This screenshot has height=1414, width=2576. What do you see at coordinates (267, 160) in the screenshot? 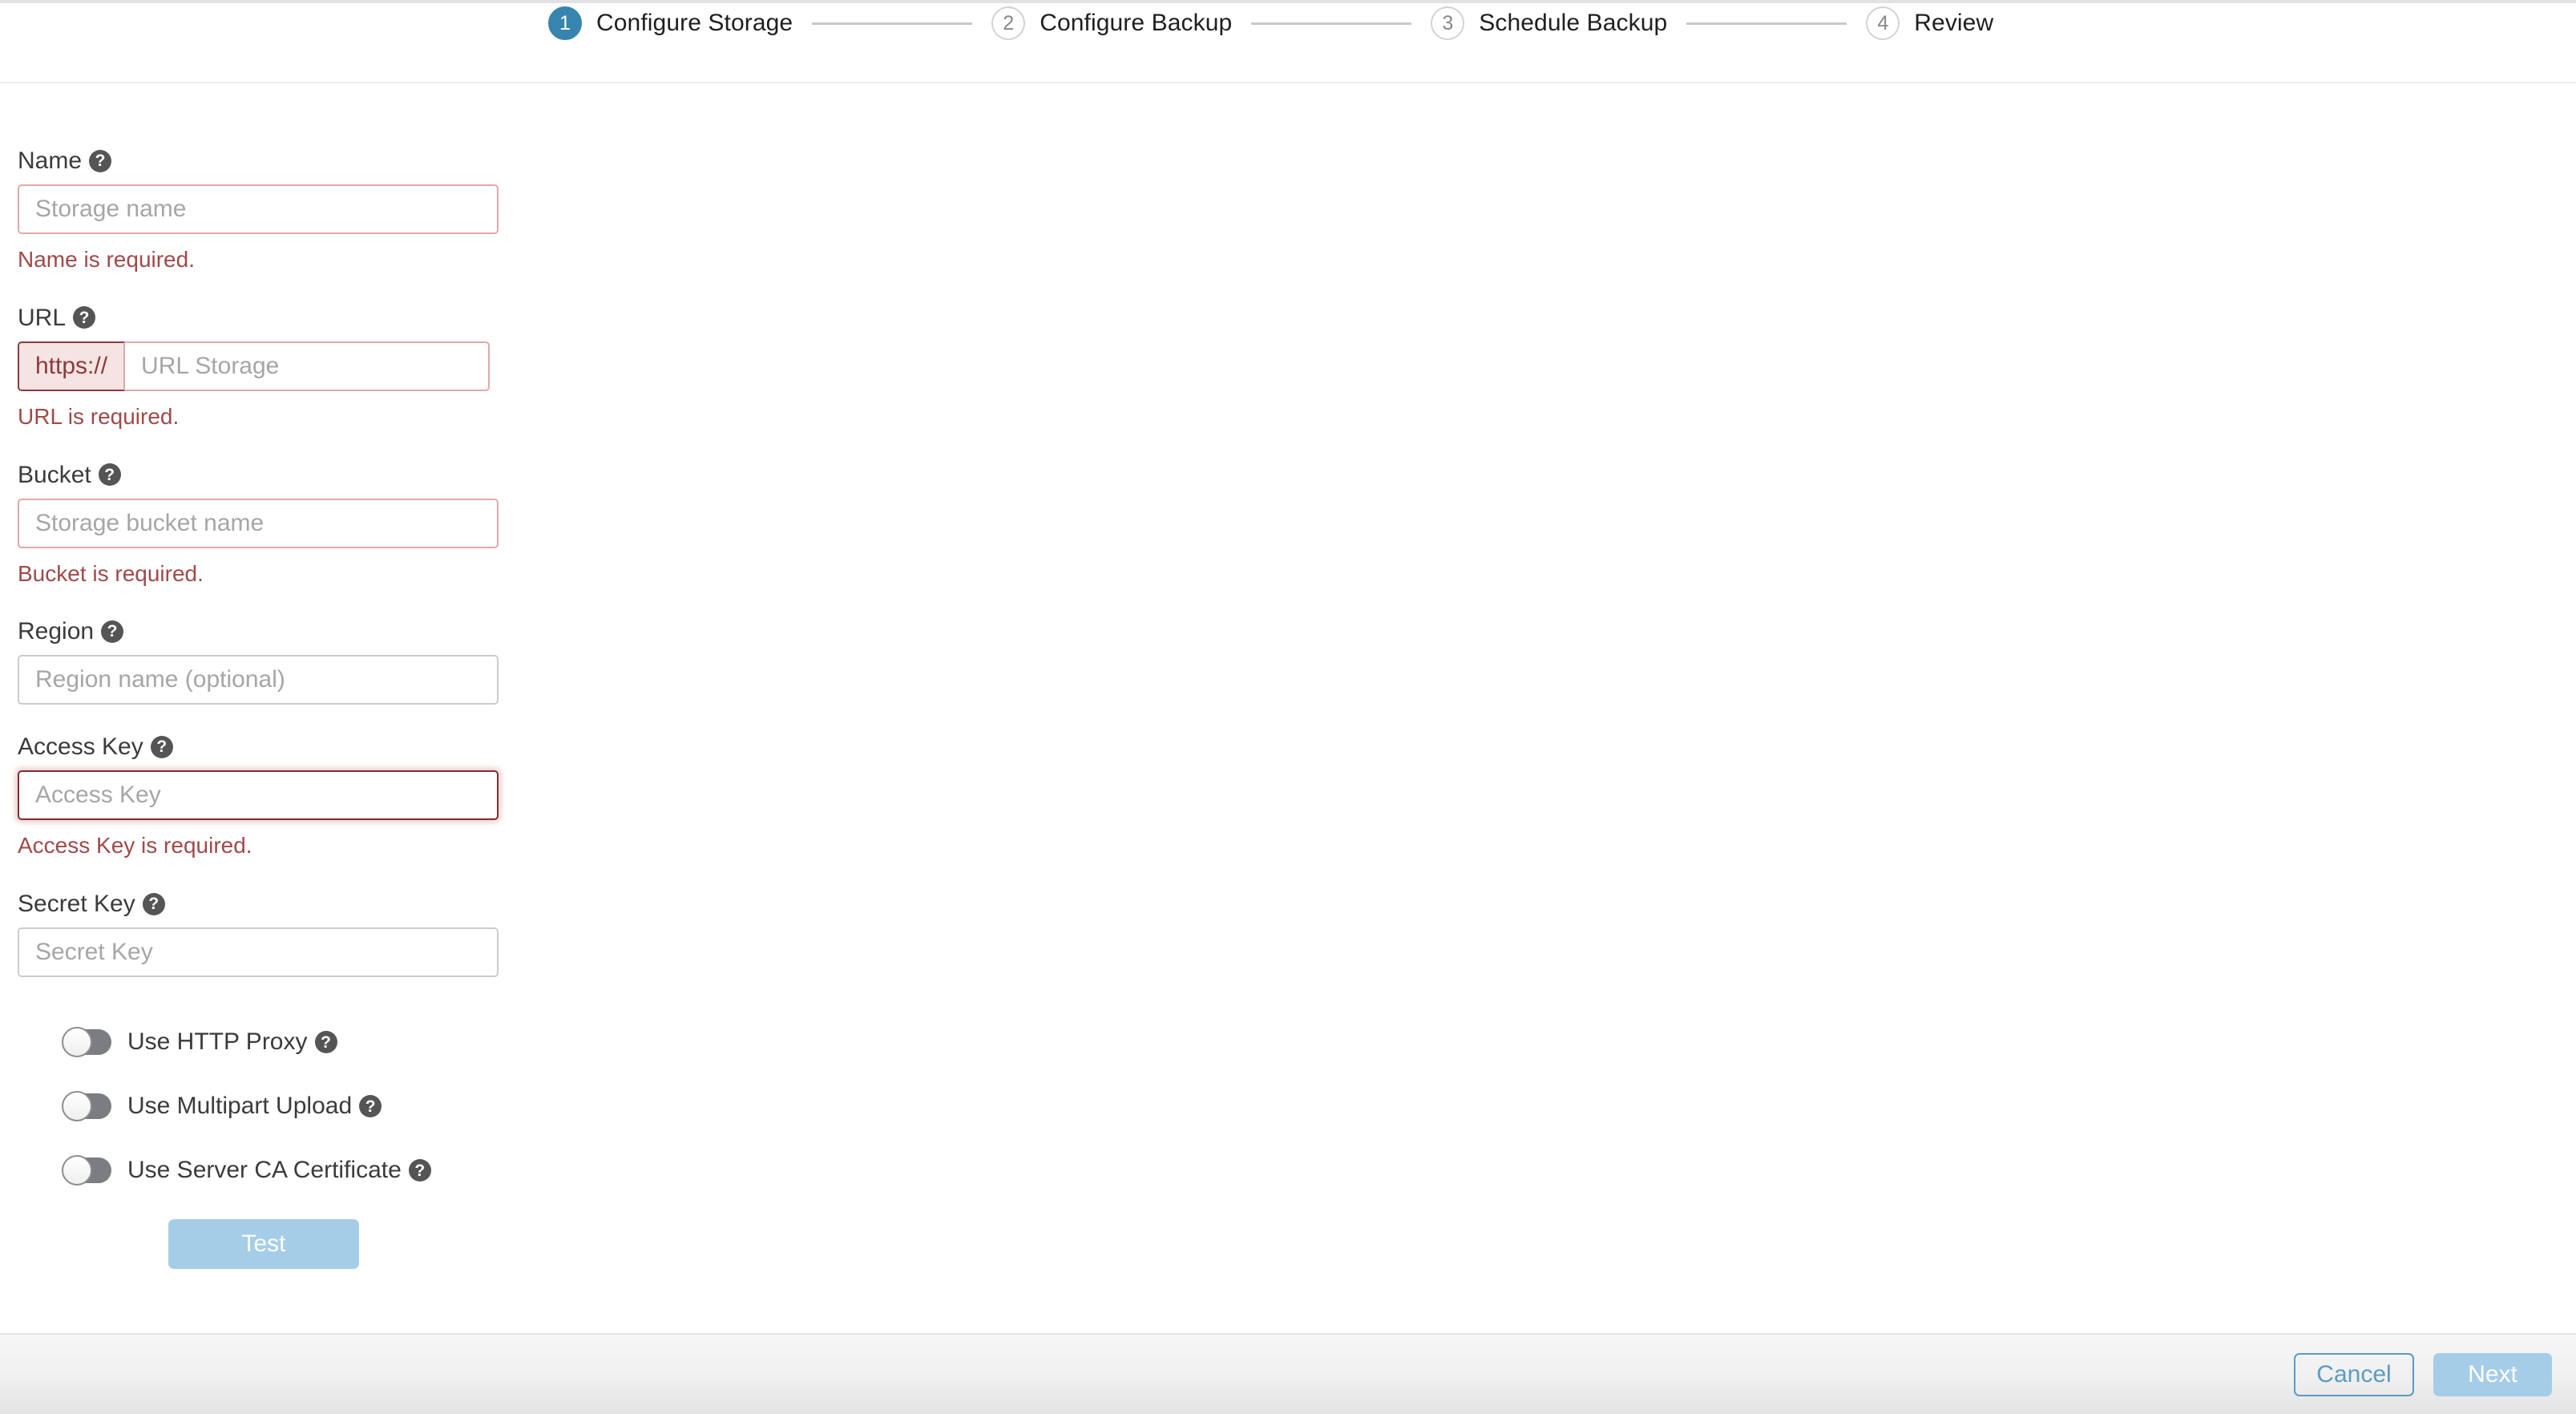
I see `name-label: Name ?` at bounding box center [267, 160].